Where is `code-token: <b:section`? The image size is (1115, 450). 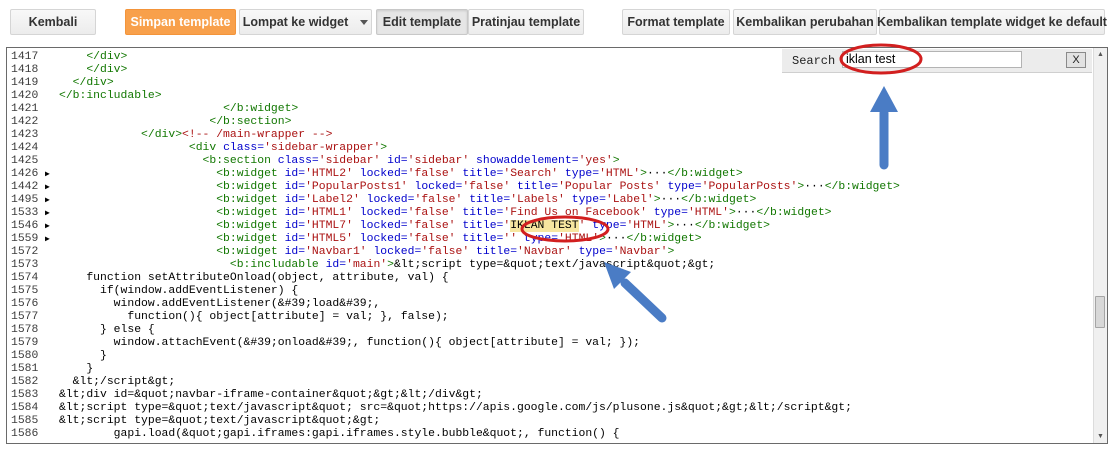
code-token: <b:section is located at coordinates (240, 161).